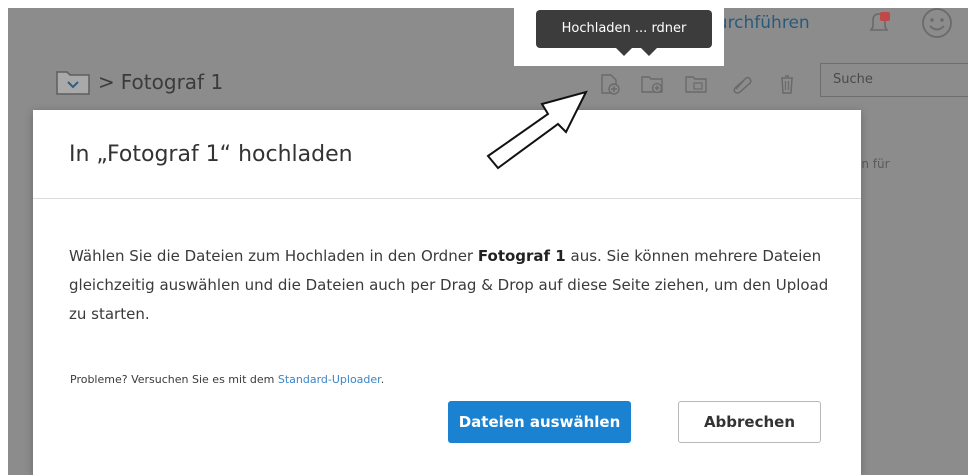 The height and width of the screenshot is (475, 968). What do you see at coordinates (382, 379) in the screenshot?
I see `hint-suffix: .` at bounding box center [382, 379].